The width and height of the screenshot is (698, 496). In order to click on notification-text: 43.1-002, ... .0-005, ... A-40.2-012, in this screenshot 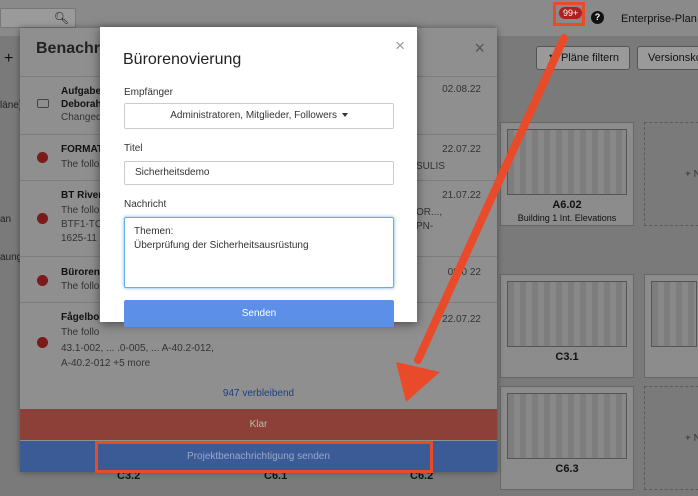, I will do `click(137, 348)`.